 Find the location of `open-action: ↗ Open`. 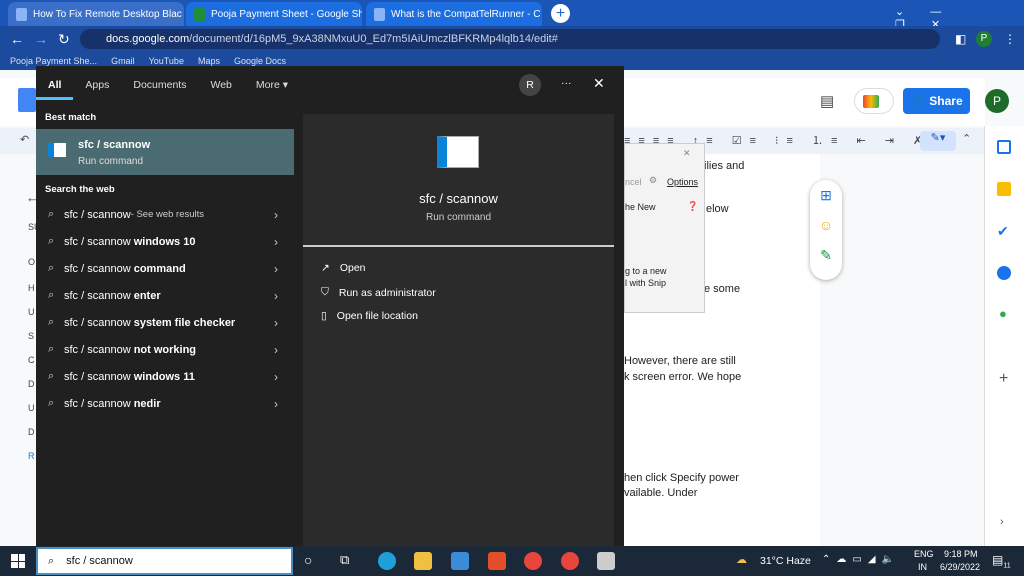

open-action: ↗ Open is located at coordinates (343, 268).